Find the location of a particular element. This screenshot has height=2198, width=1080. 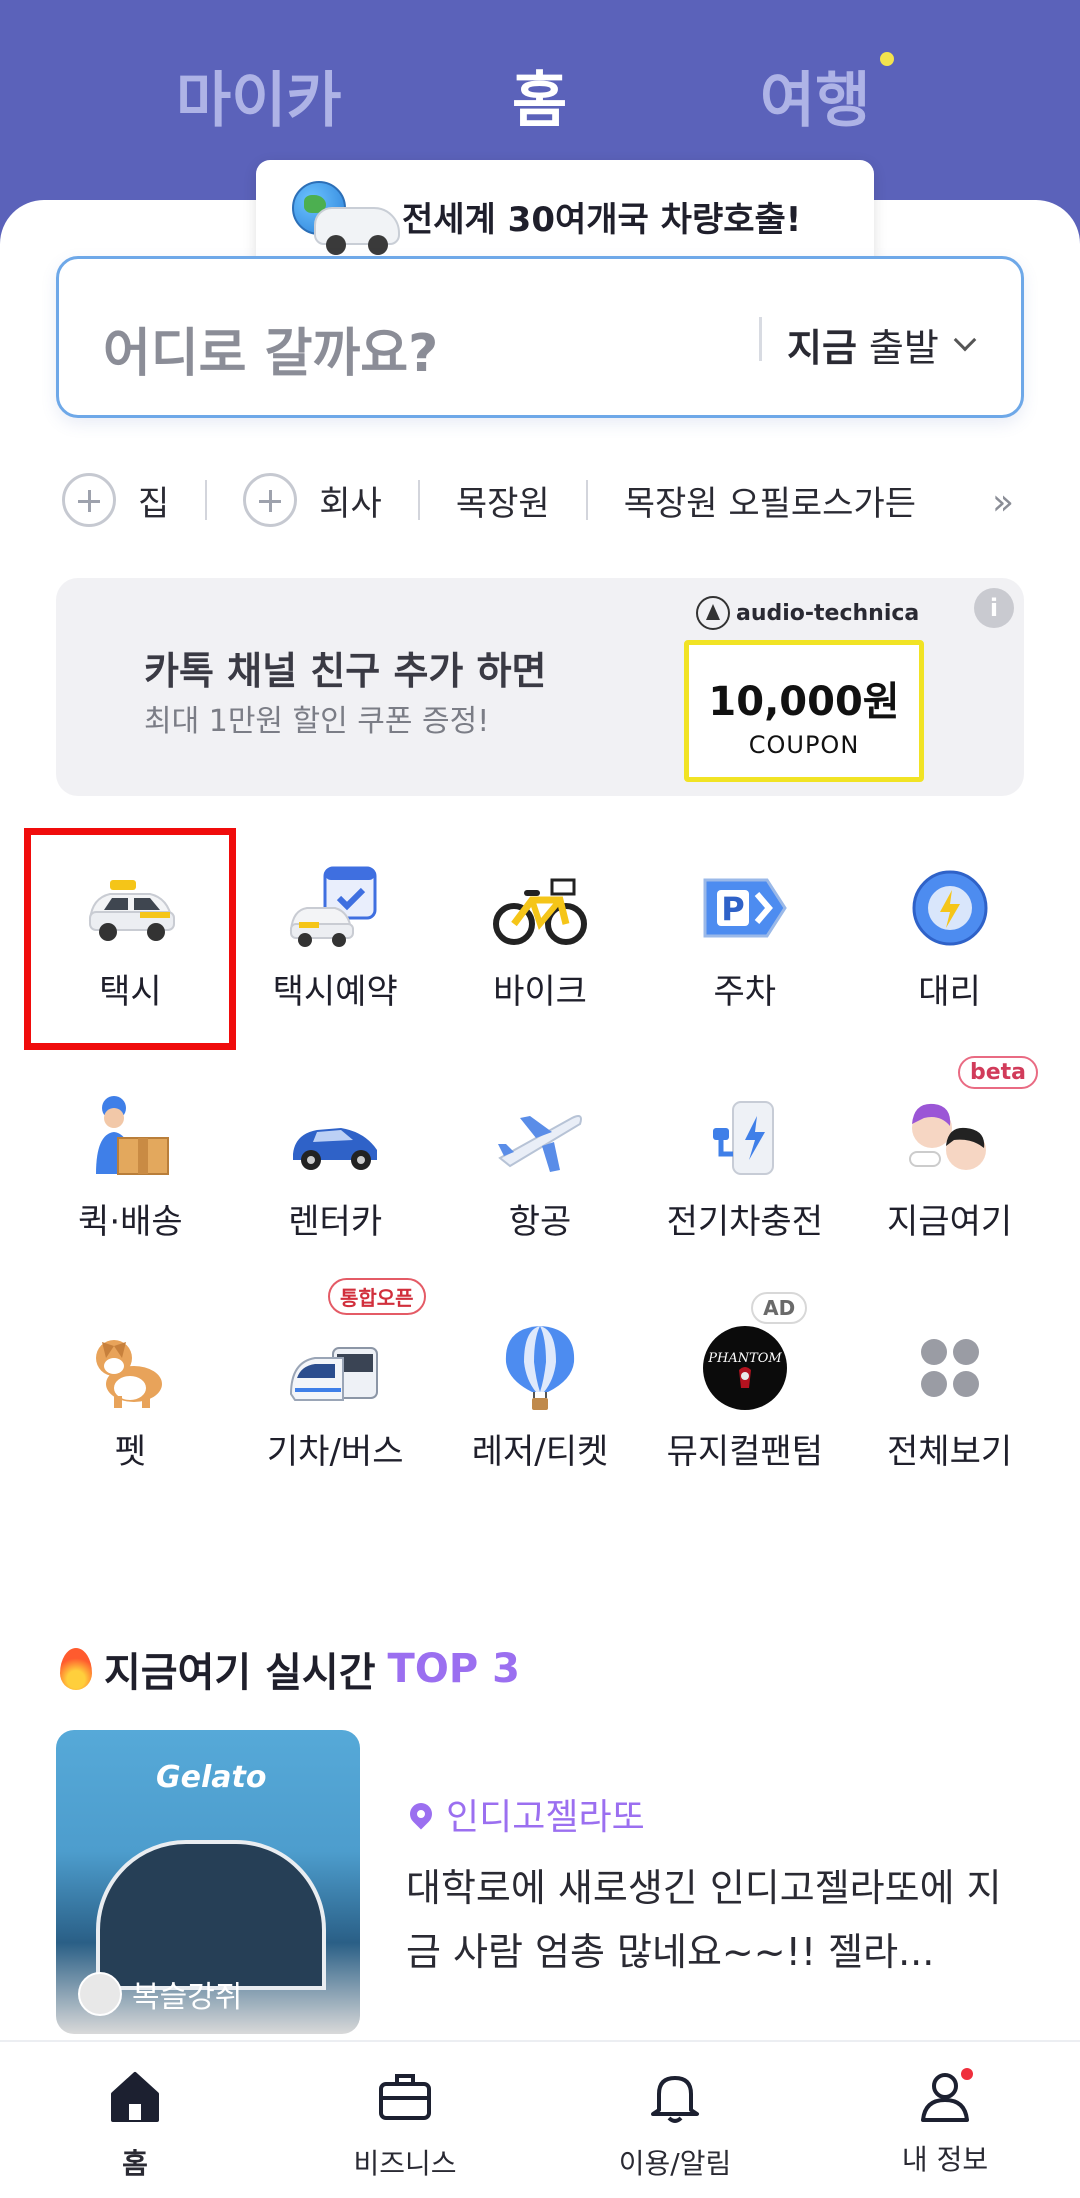

post-location: 인디고젤라또 is located at coordinates (525, 1814).